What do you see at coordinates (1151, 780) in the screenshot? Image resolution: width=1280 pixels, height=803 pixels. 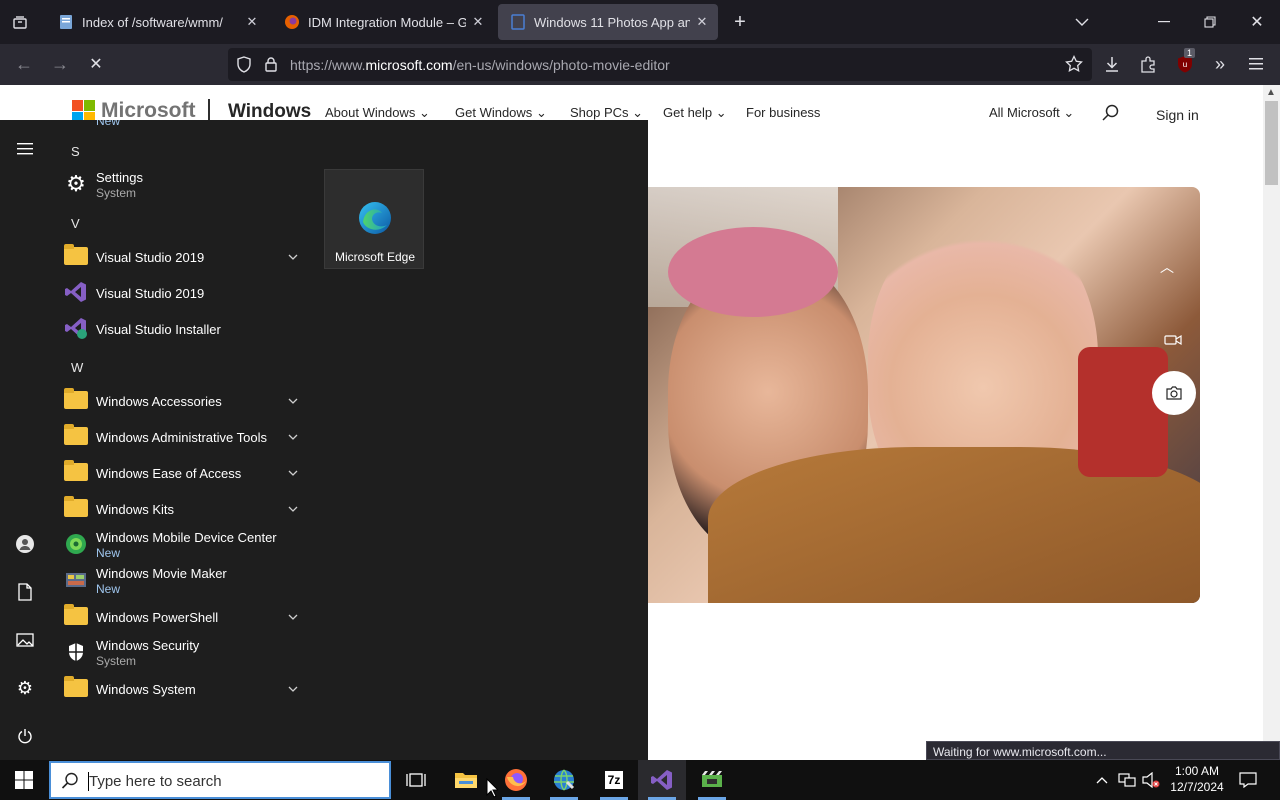 I see `volume-muted-icon` at bounding box center [1151, 780].